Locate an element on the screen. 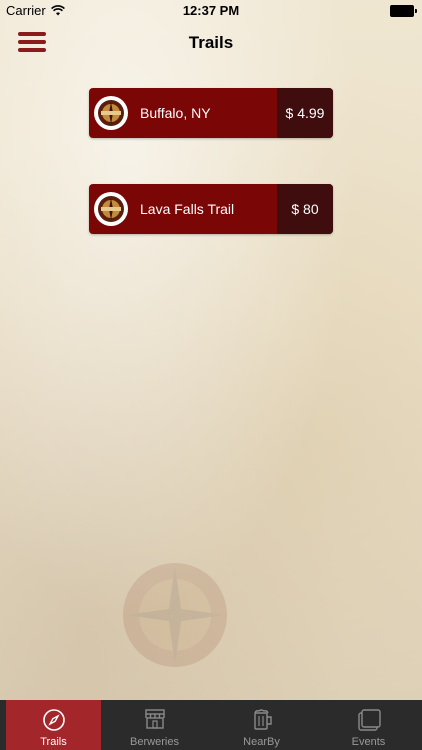 The width and height of the screenshot is (422, 750). tab-trails: Trails is located at coordinates (53, 725).